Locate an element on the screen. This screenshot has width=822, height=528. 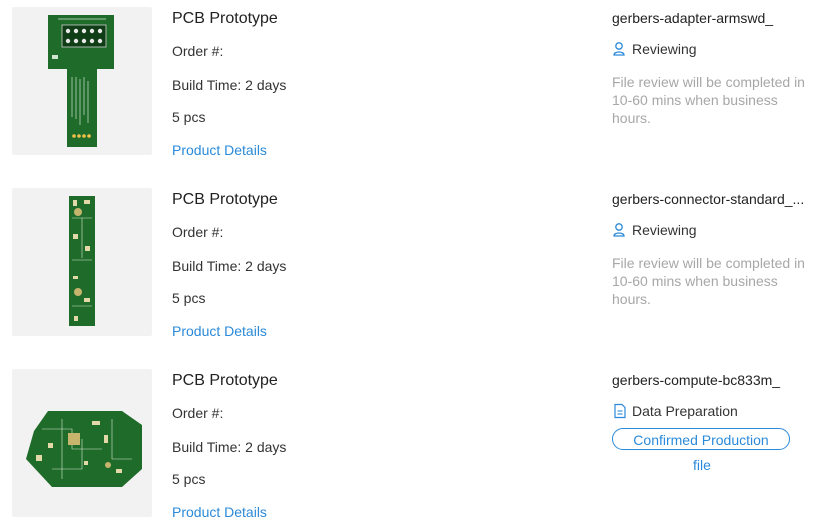
pcb-connector-image is located at coordinates (82, 261).